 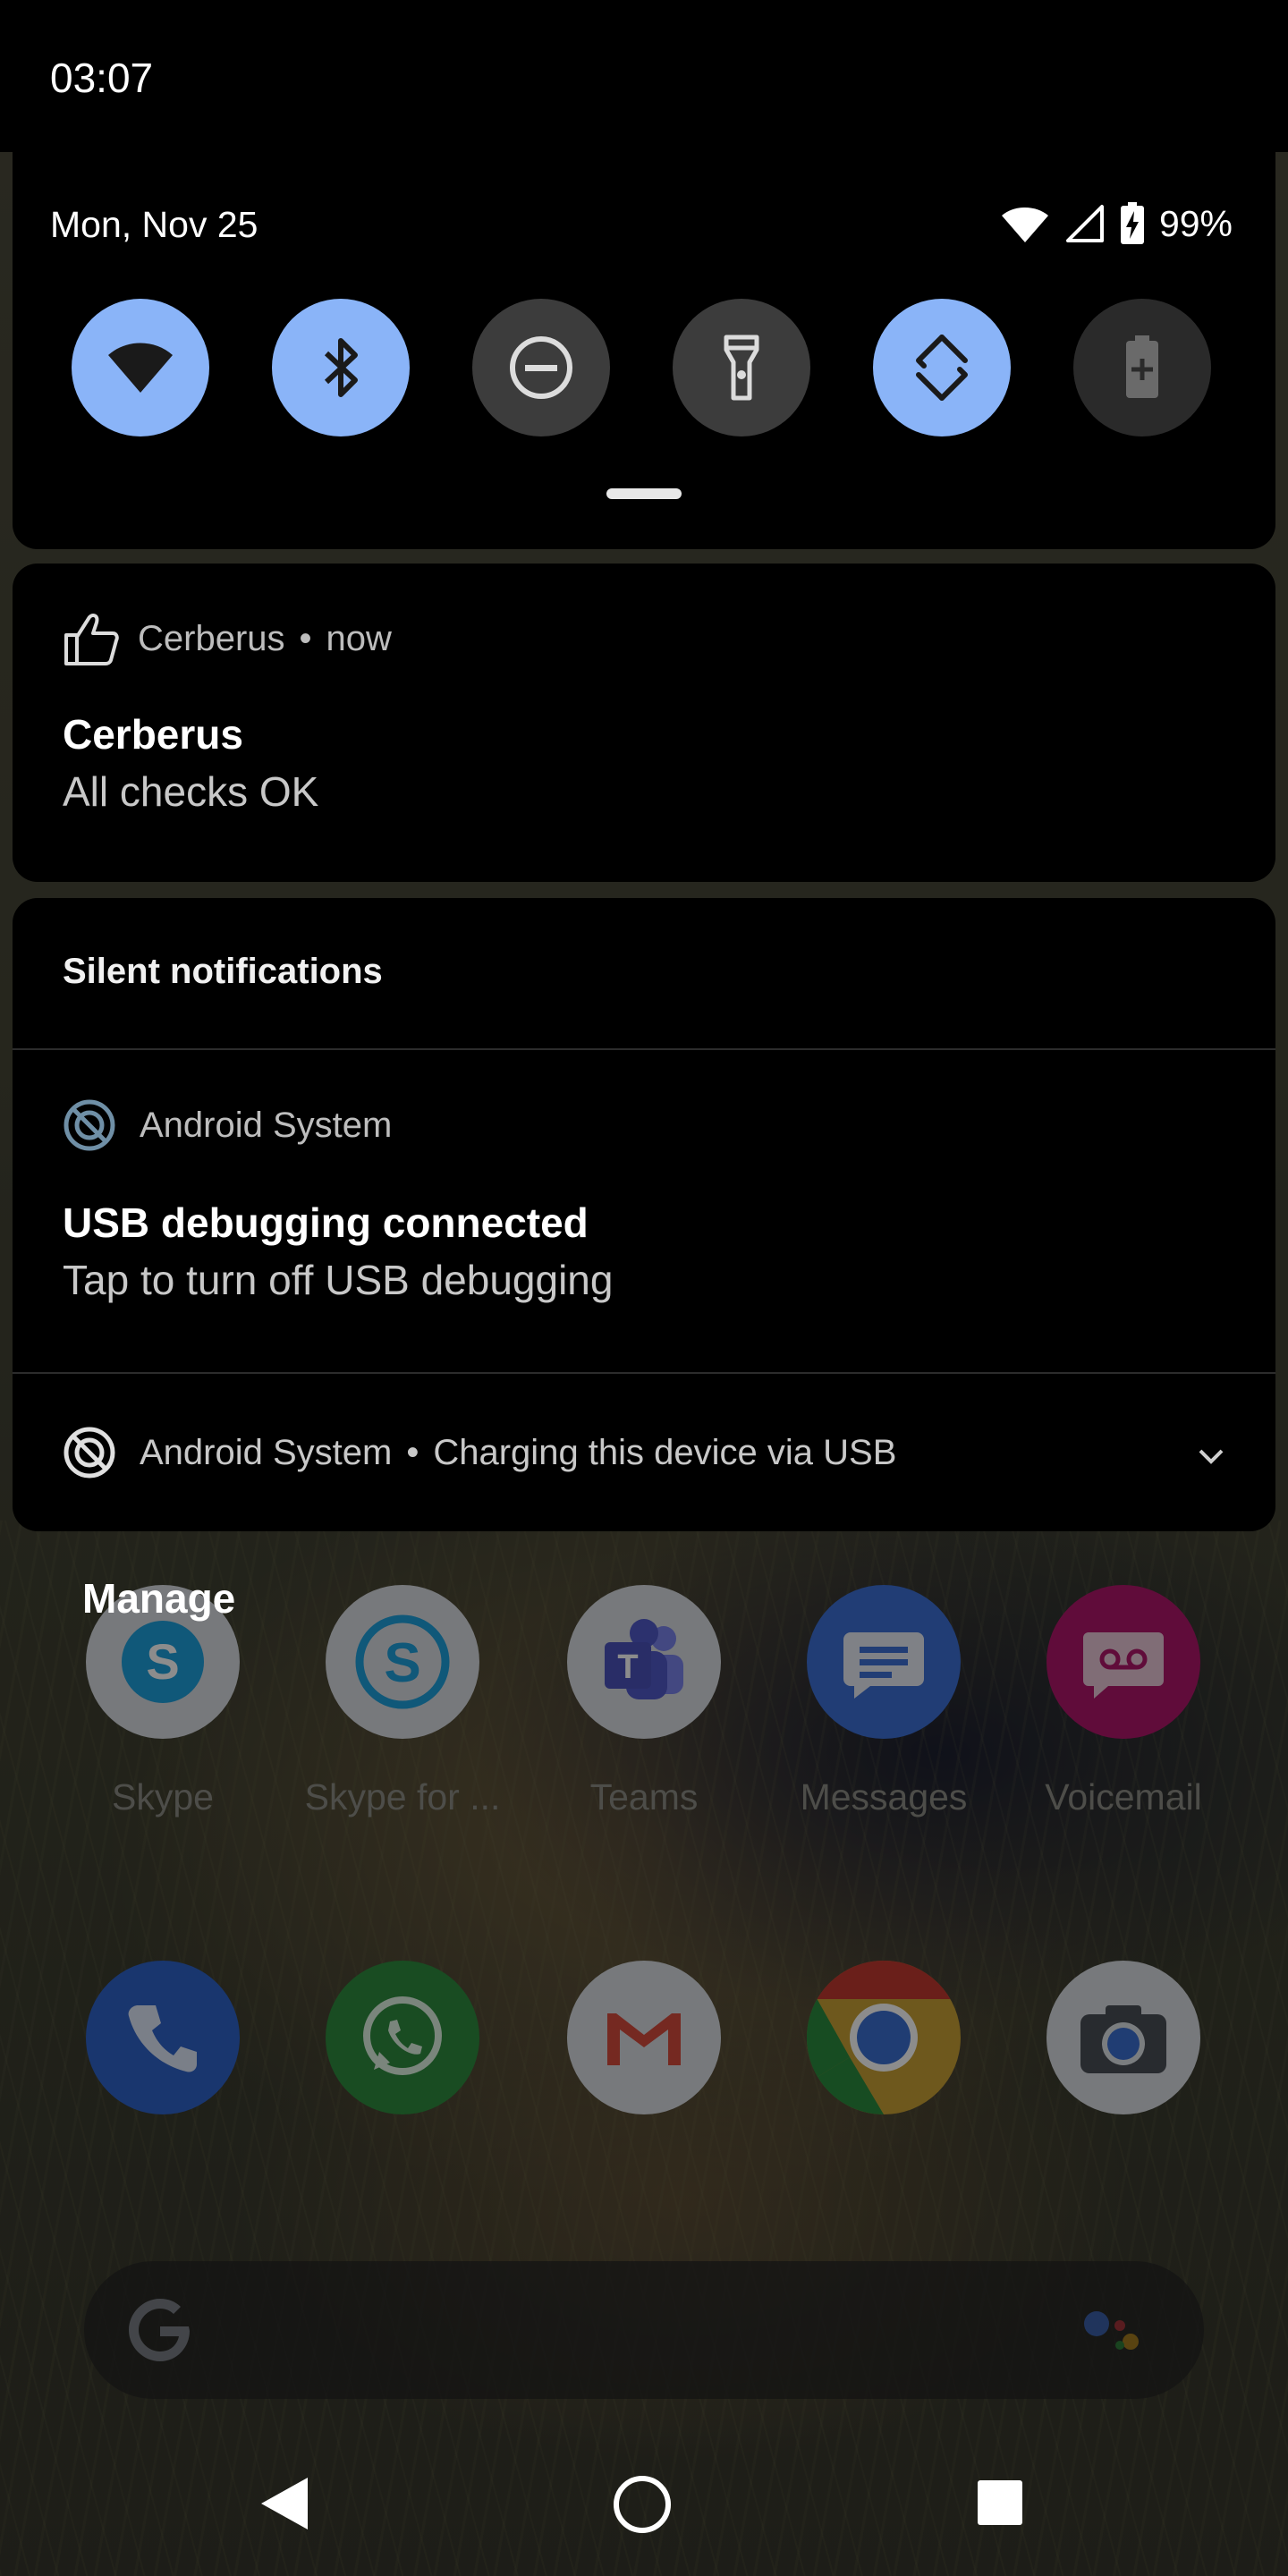 I want to click on battery-charging-icon, so click(x=1132, y=223).